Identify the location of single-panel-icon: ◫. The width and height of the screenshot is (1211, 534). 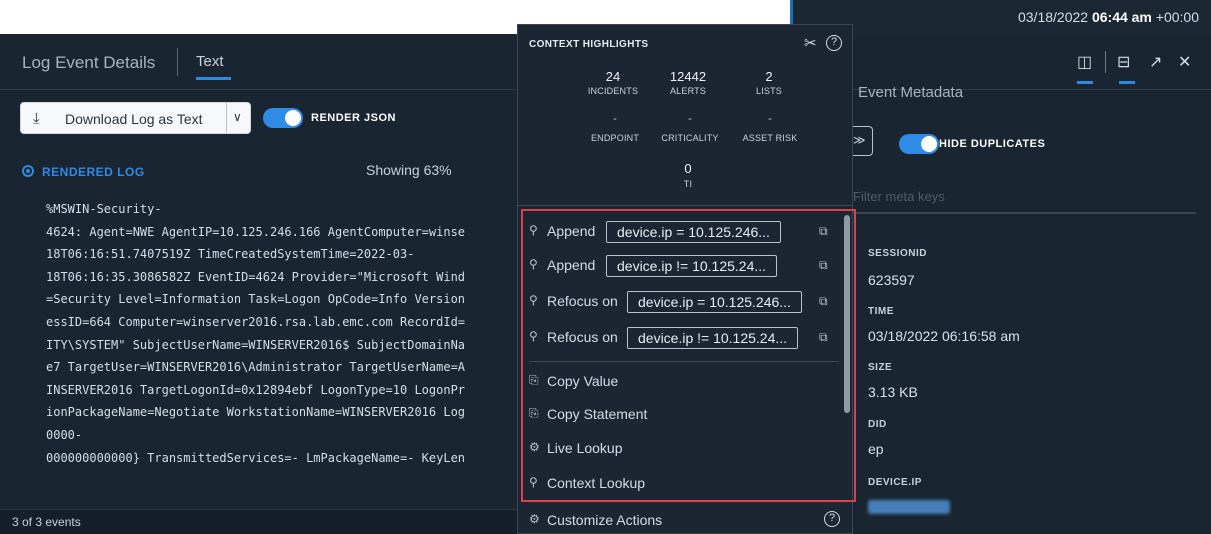
(1084, 62).